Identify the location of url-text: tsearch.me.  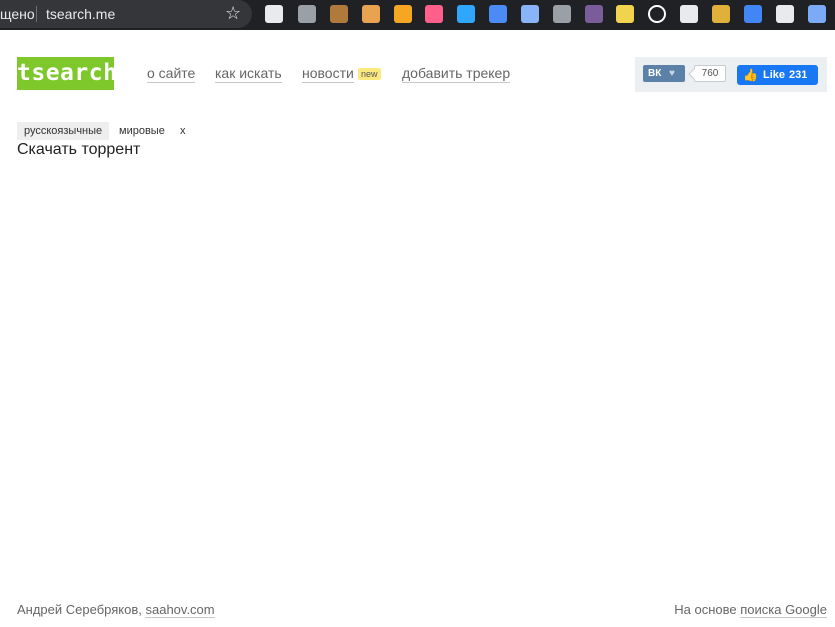
(80, 14).